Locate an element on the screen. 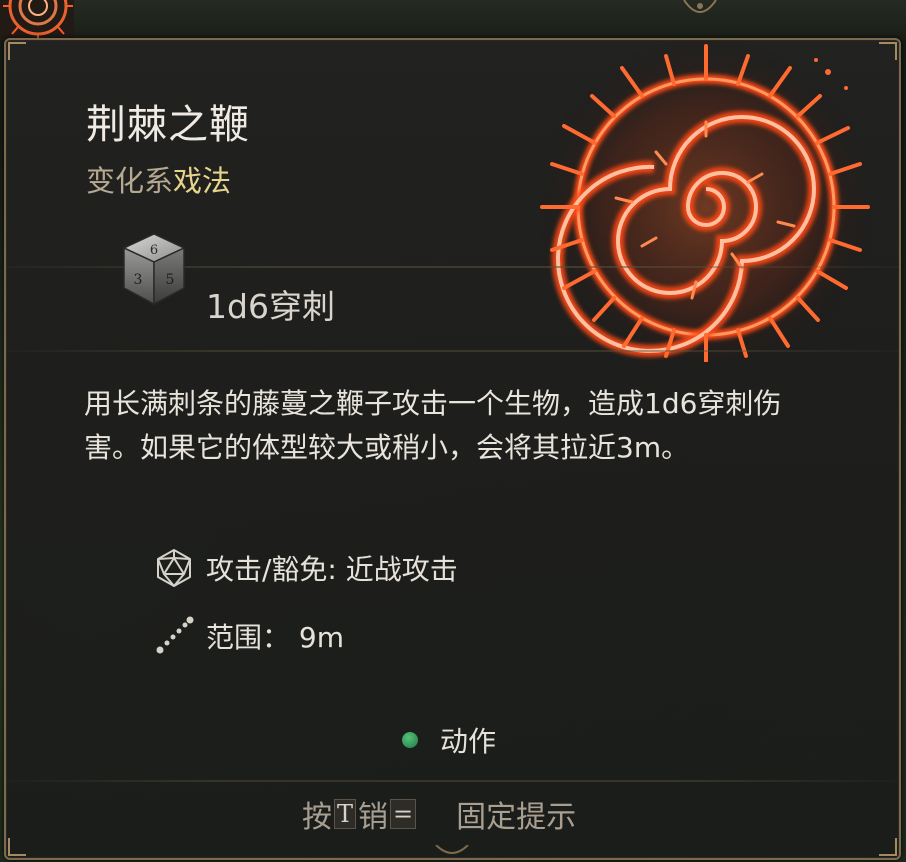 This screenshot has width=906, height=862. svg-text: 6 is located at coordinates (154, 250).